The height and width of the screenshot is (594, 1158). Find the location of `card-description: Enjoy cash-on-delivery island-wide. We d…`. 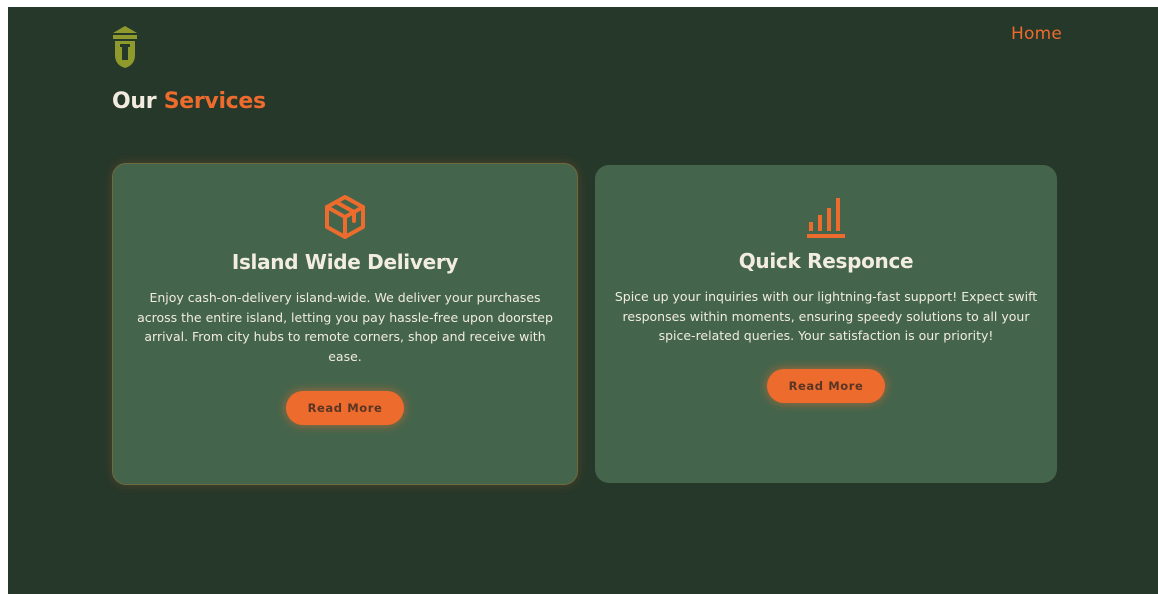

card-description: Enjoy cash-on-delivery island-wide. We d… is located at coordinates (345, 327).